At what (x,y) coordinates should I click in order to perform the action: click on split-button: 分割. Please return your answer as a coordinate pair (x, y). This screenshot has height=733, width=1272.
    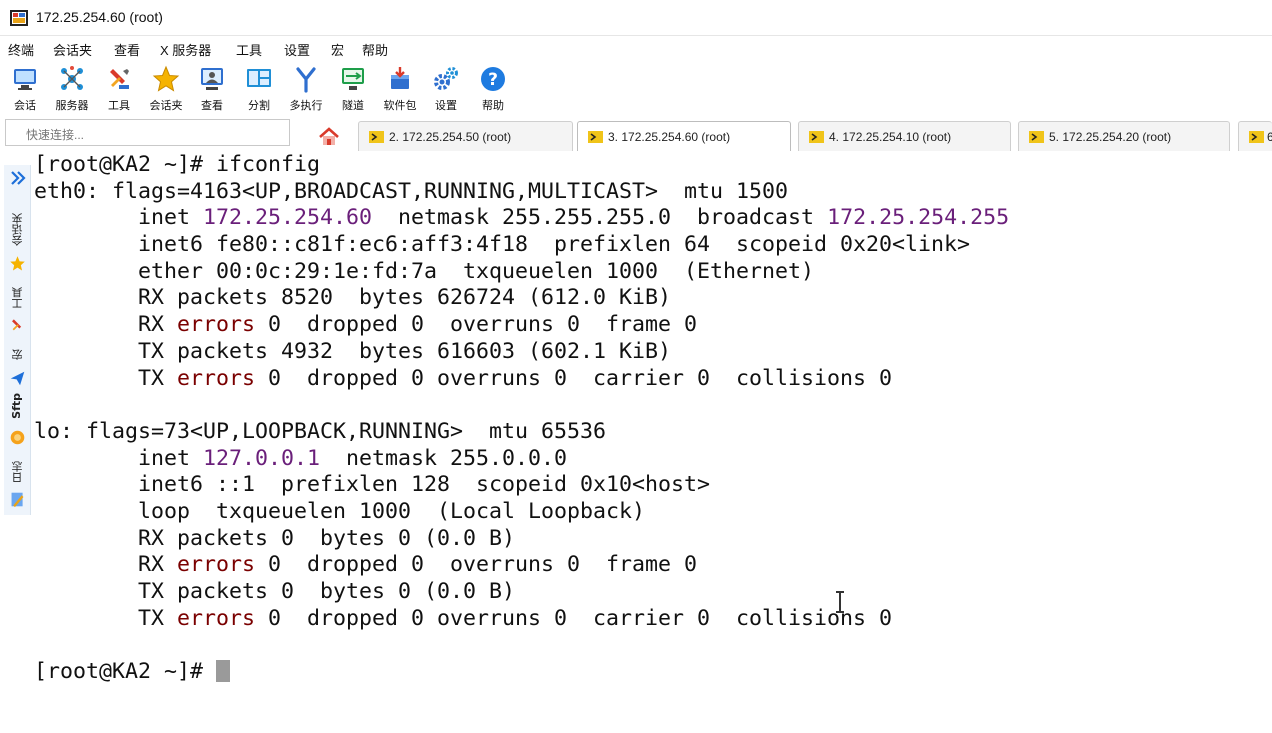
    Looking at the image, I should click on (259, 90).